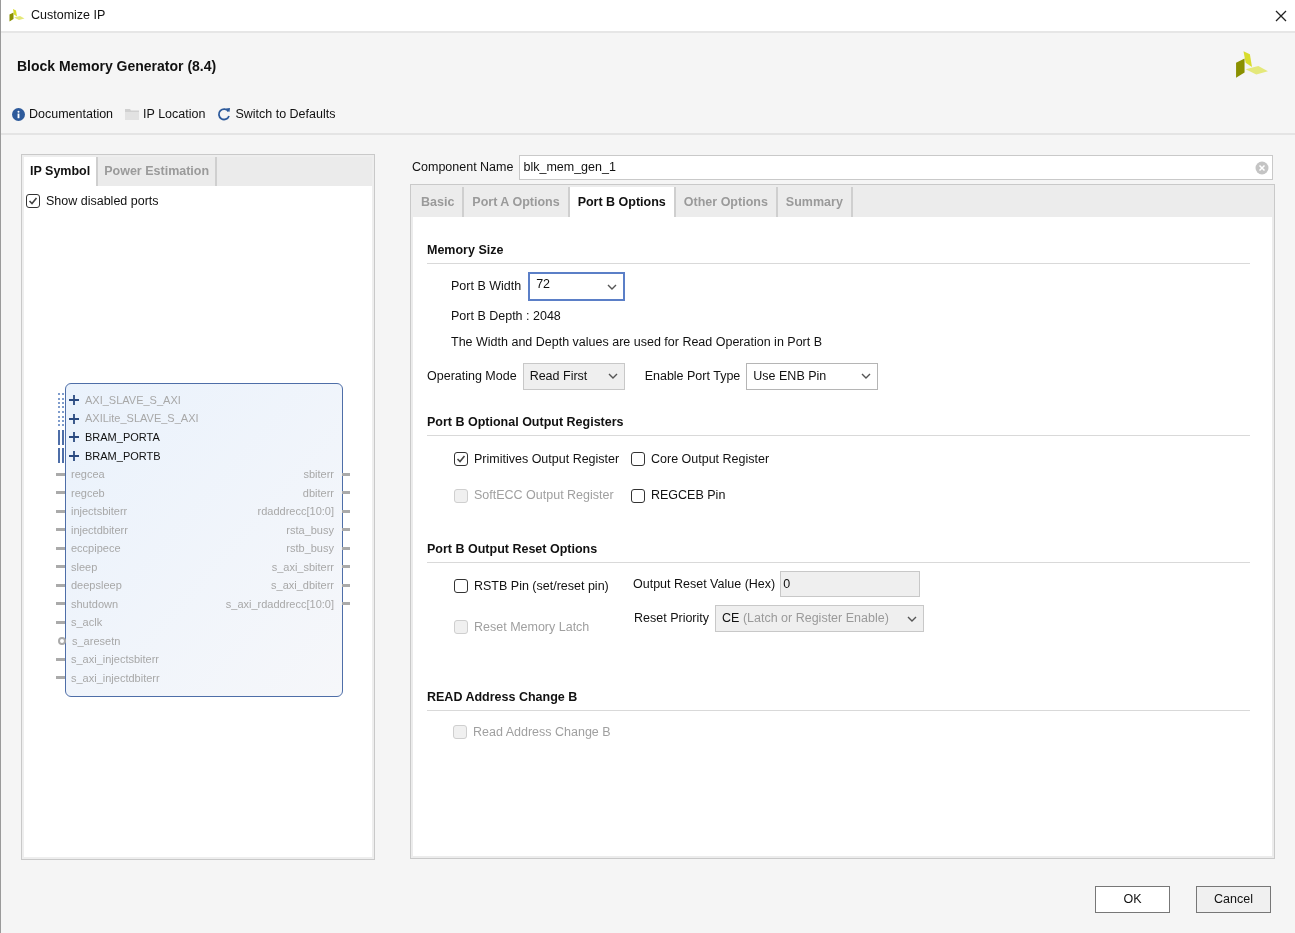 The height and width of the screenshot is (933, 1295). I want to click on depth-text: Port B Depth : 2048, so click(506, 316).